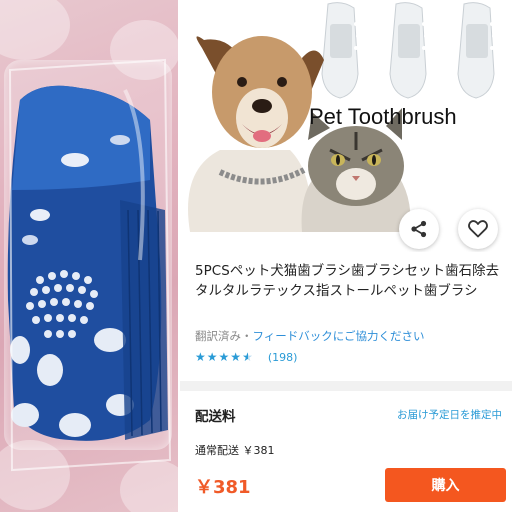  What do you see at coordinates (224, 336) in the screenshot?
I see `translated-label: 翻訳済み・` at bounding box center [224, 336].